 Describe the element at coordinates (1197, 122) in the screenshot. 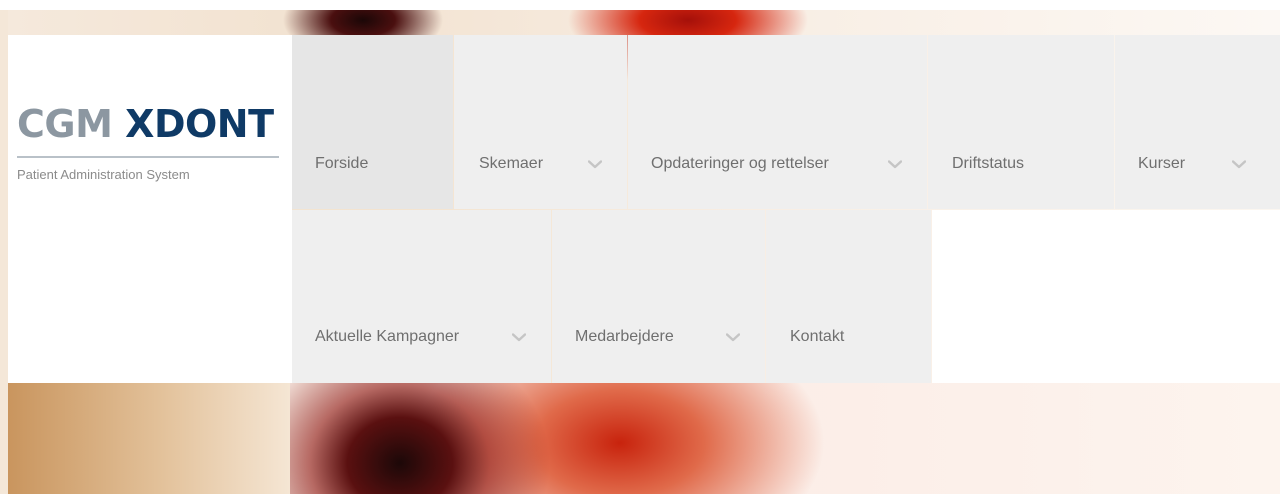

I see `nav-item-kurser: Kurser` at that location.